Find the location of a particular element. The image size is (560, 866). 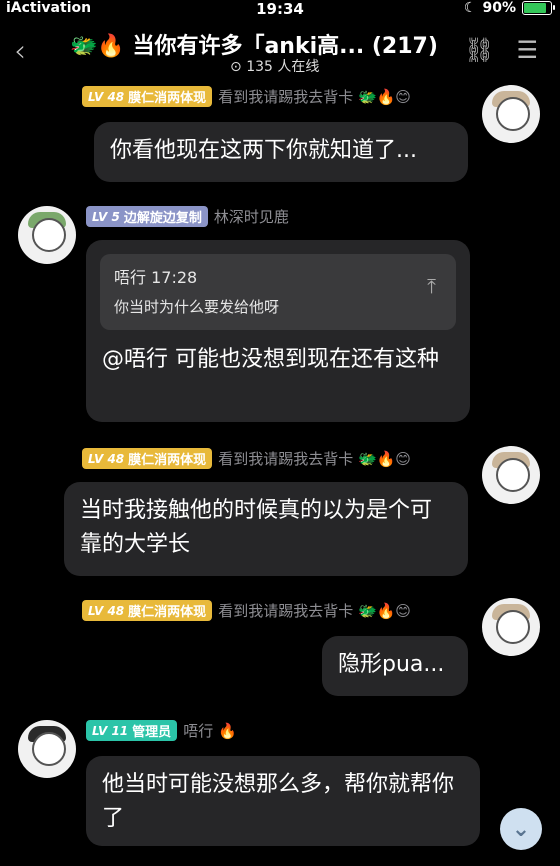

badge-title: 边解旋边复制 is located at coordinates (162, 218).